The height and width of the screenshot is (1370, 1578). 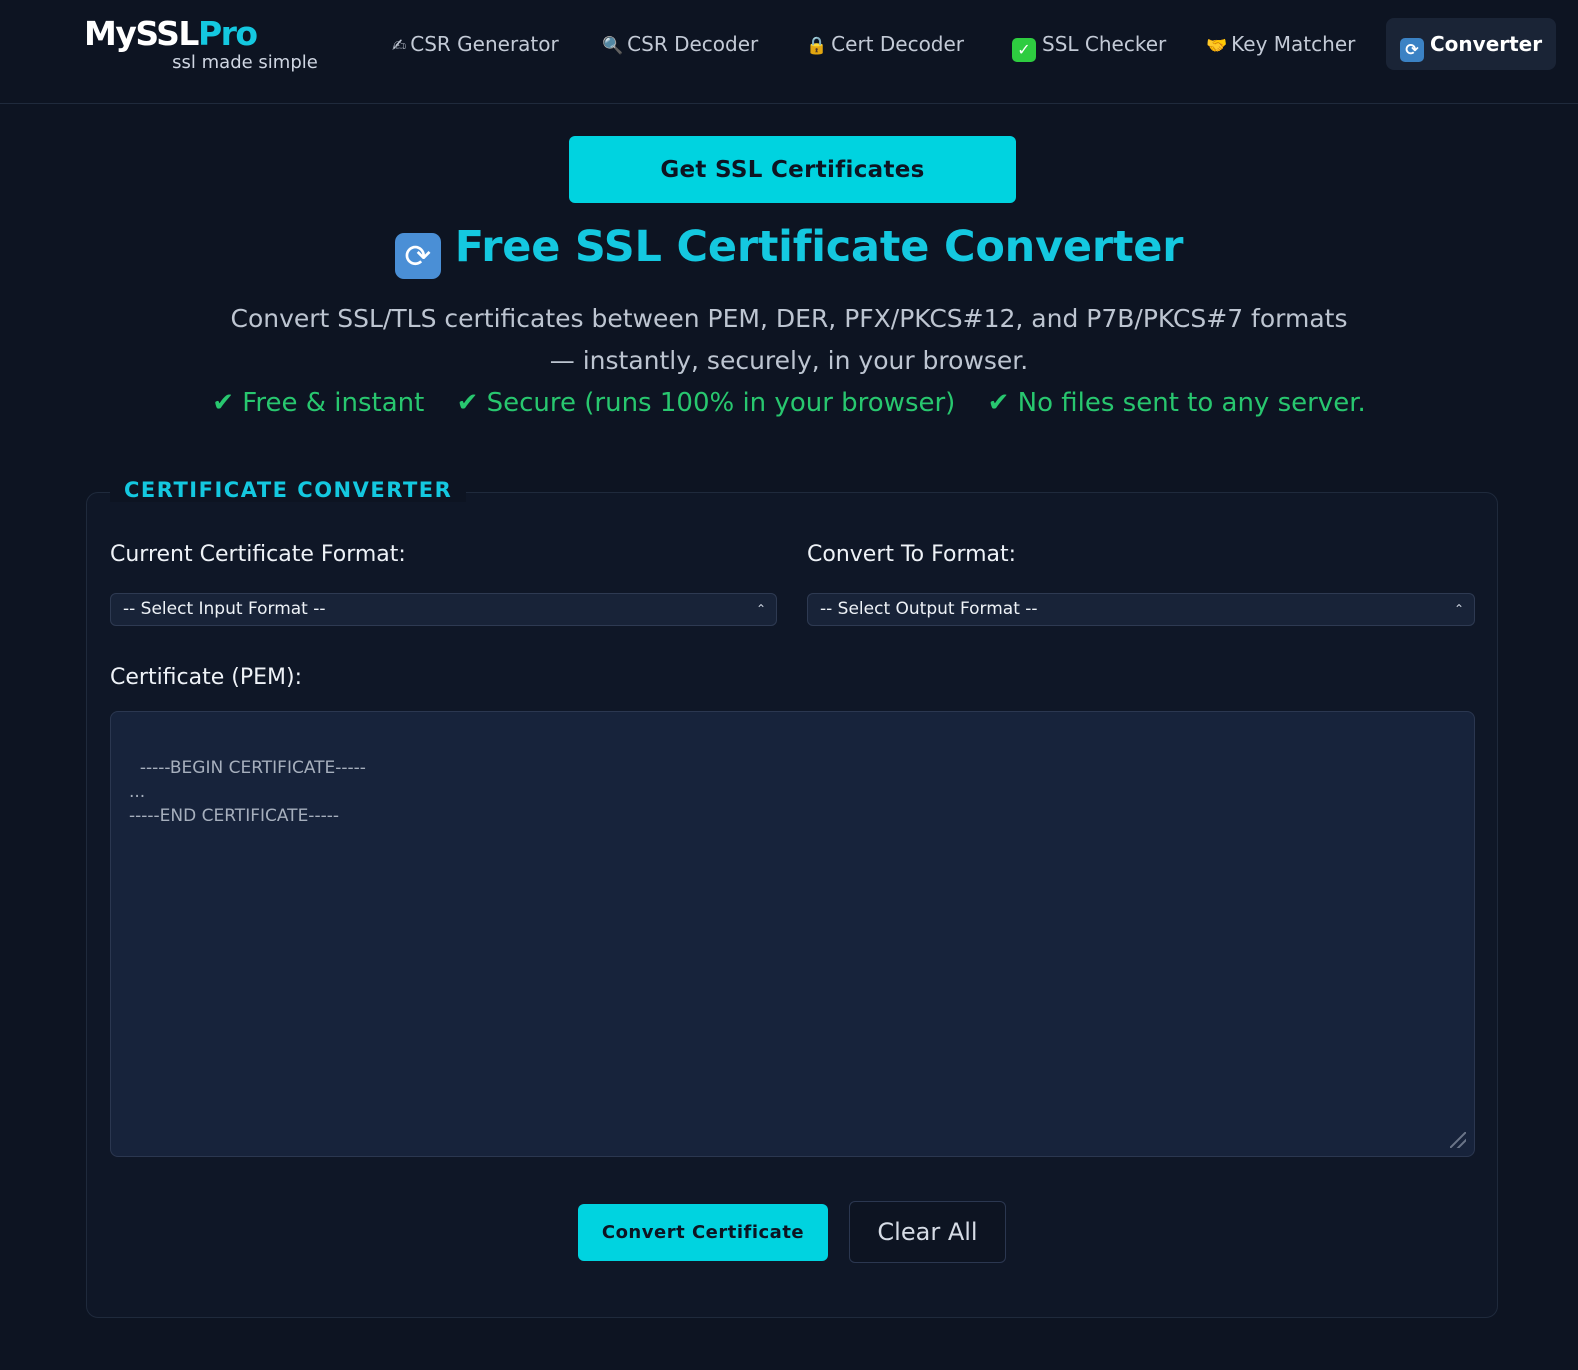 I want to click on writing-hand-icon: ✍, so click(x=399, y=46).